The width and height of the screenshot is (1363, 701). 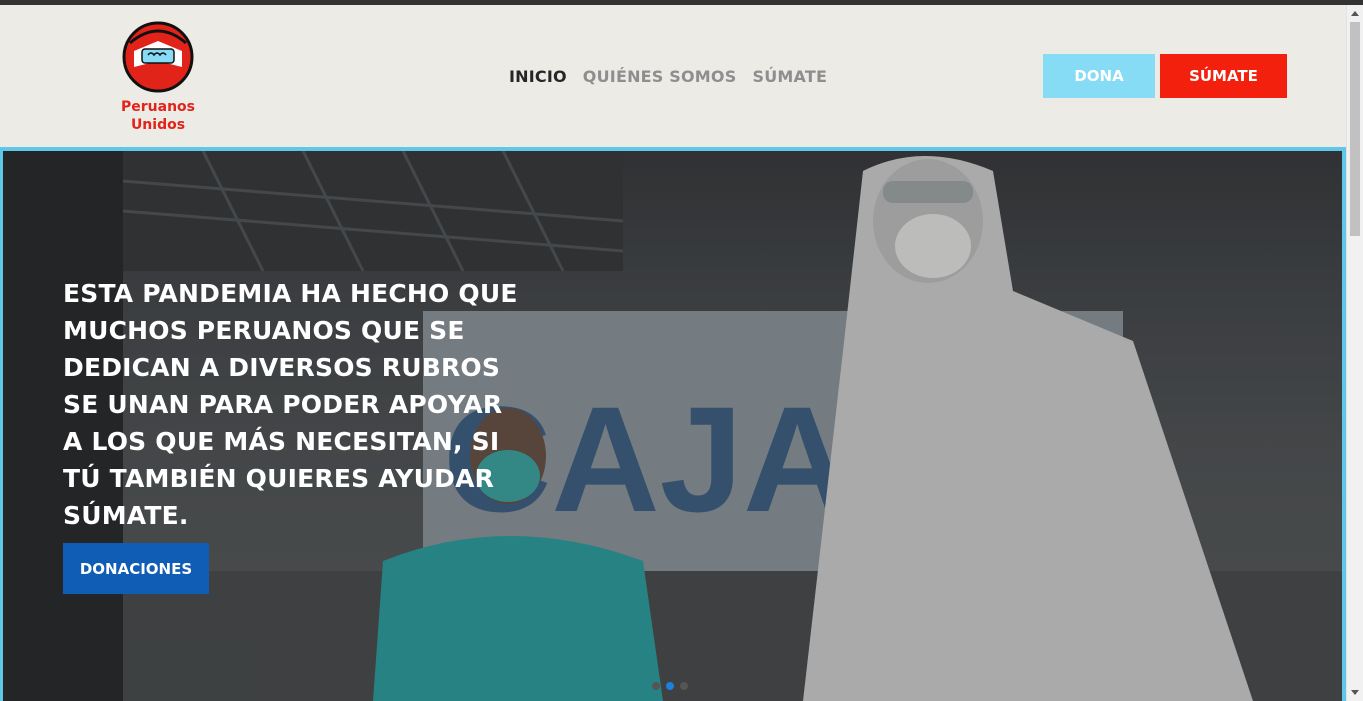 I want to click on dona-button: DONA, so click(x=1099, y=76).